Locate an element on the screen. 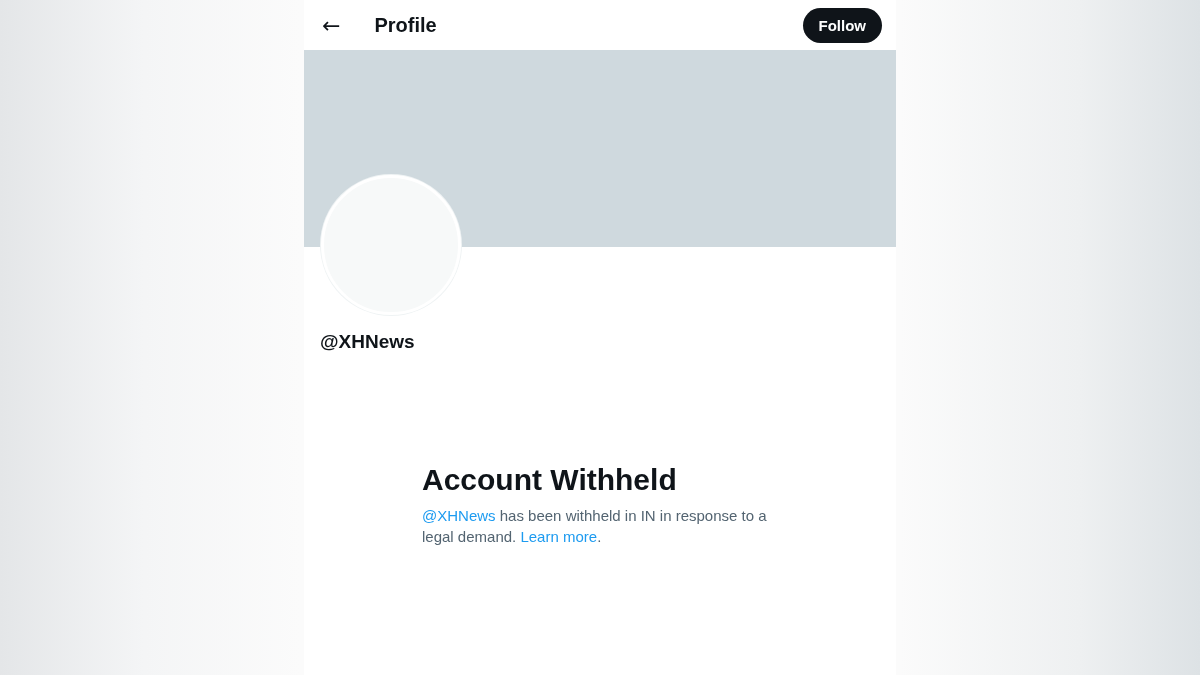 The height and width of the screenshot is (675, 1200). back-button: ← is located at coordinates (331, 25).